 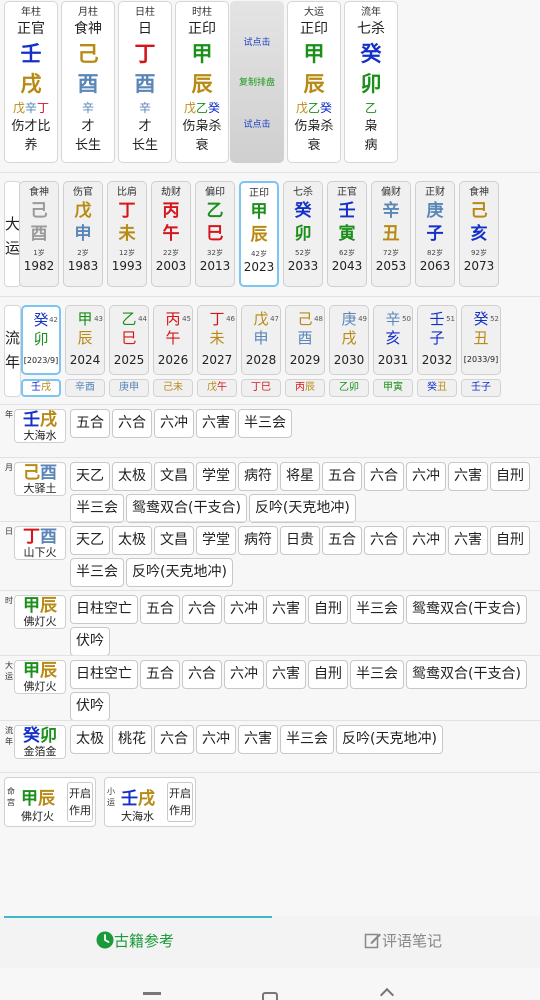 What do you see at coordinates (257, 81) in the screenshot?
I see `copy-chart-button: 复制排盘` at bounding box center [257, 81].